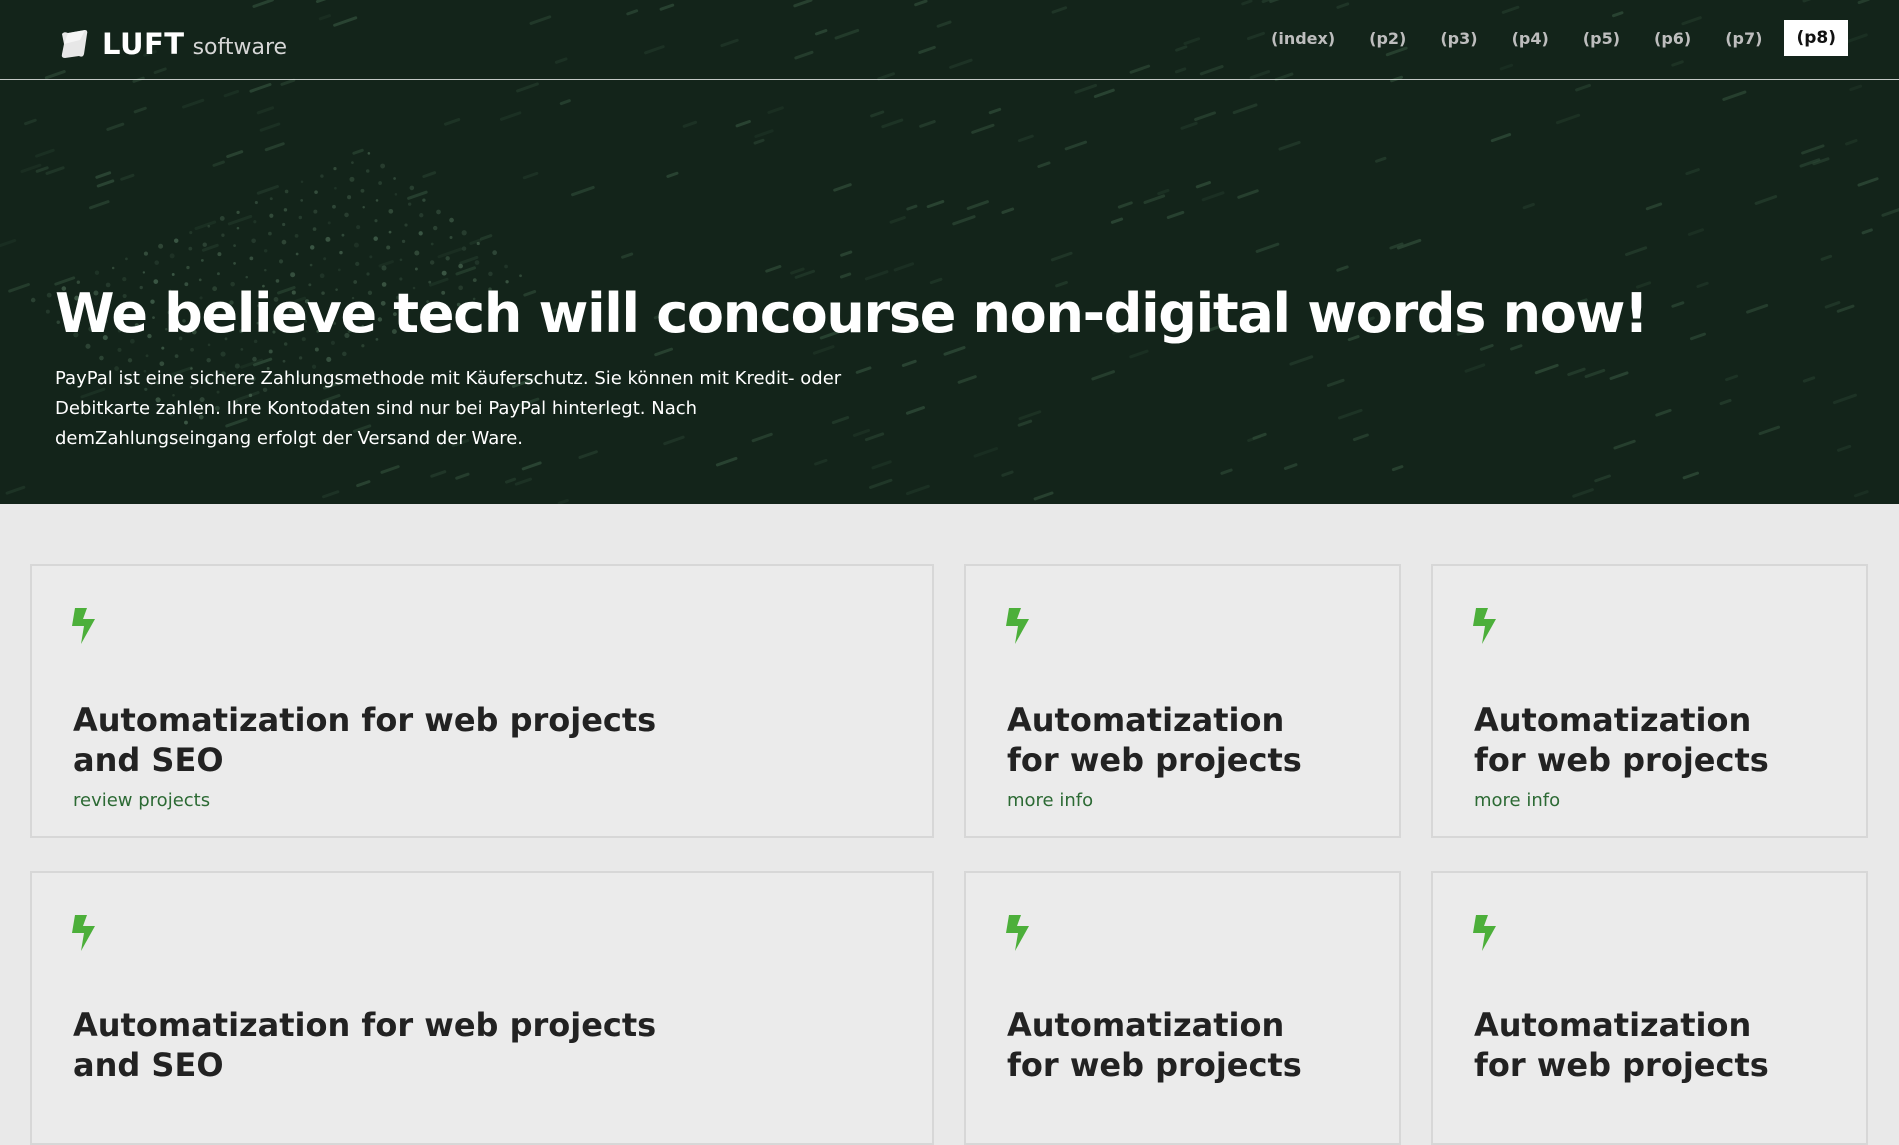  Describe the element at coordinates (1672, 38) in the screenshot. I see `nav-link-p6: (p6)` at that location.